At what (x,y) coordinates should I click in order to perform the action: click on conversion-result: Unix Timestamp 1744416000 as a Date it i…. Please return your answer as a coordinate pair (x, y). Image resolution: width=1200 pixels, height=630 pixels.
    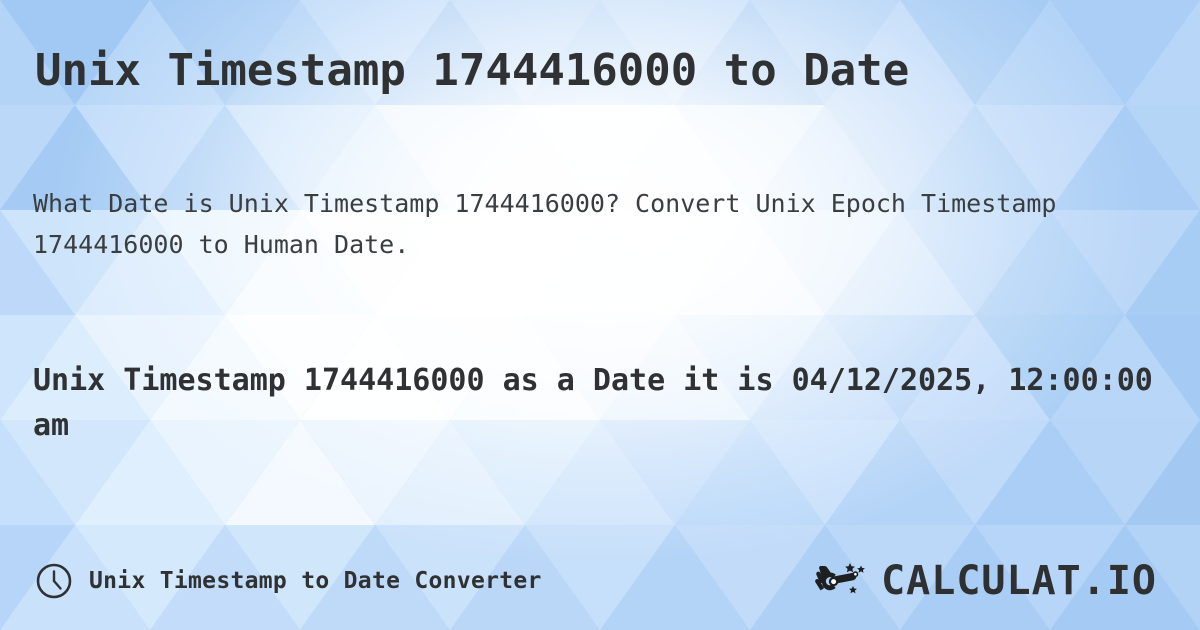
    Looking at the image, I should click on (593, 403).